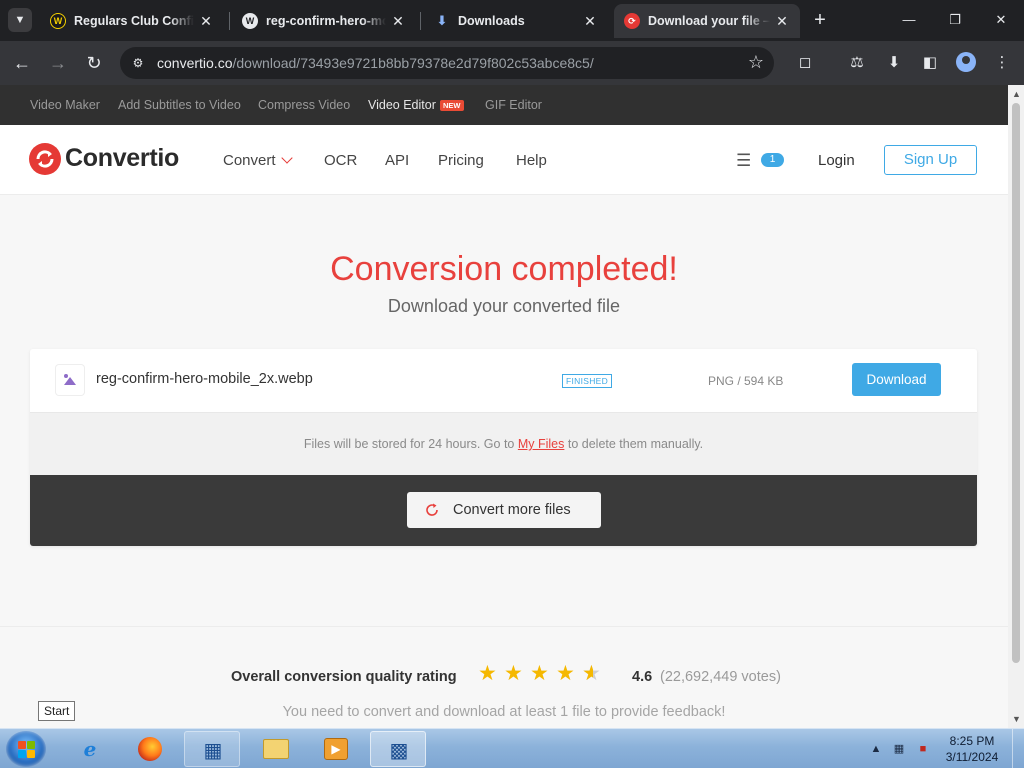  I want to click on scrollbar-thumb, so click(1016, 383).